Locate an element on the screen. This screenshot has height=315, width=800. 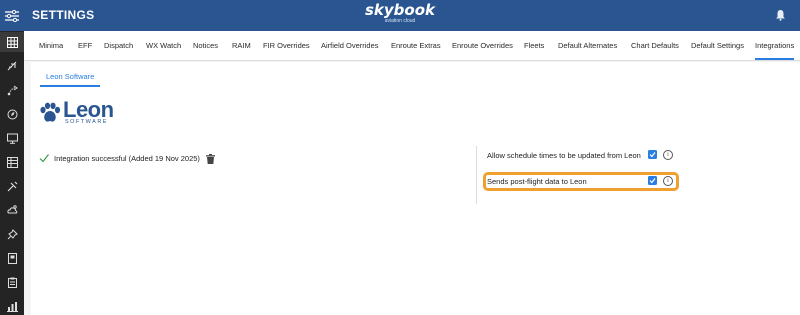
tab-notices: Notices is located at coordinates (205, 45).